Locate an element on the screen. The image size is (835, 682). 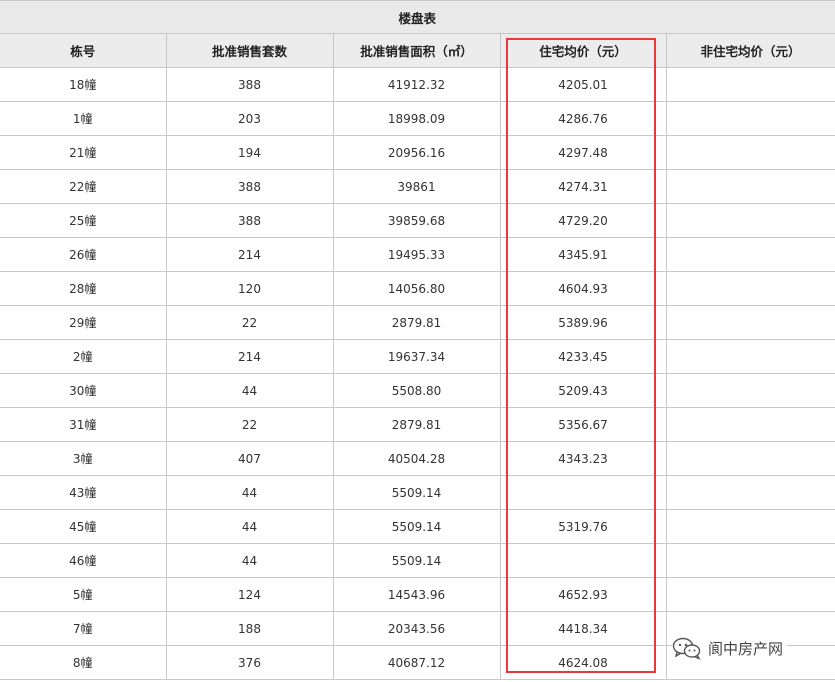
table-row: 43幢 44 5509.14 is located at coordinates (417, 492).